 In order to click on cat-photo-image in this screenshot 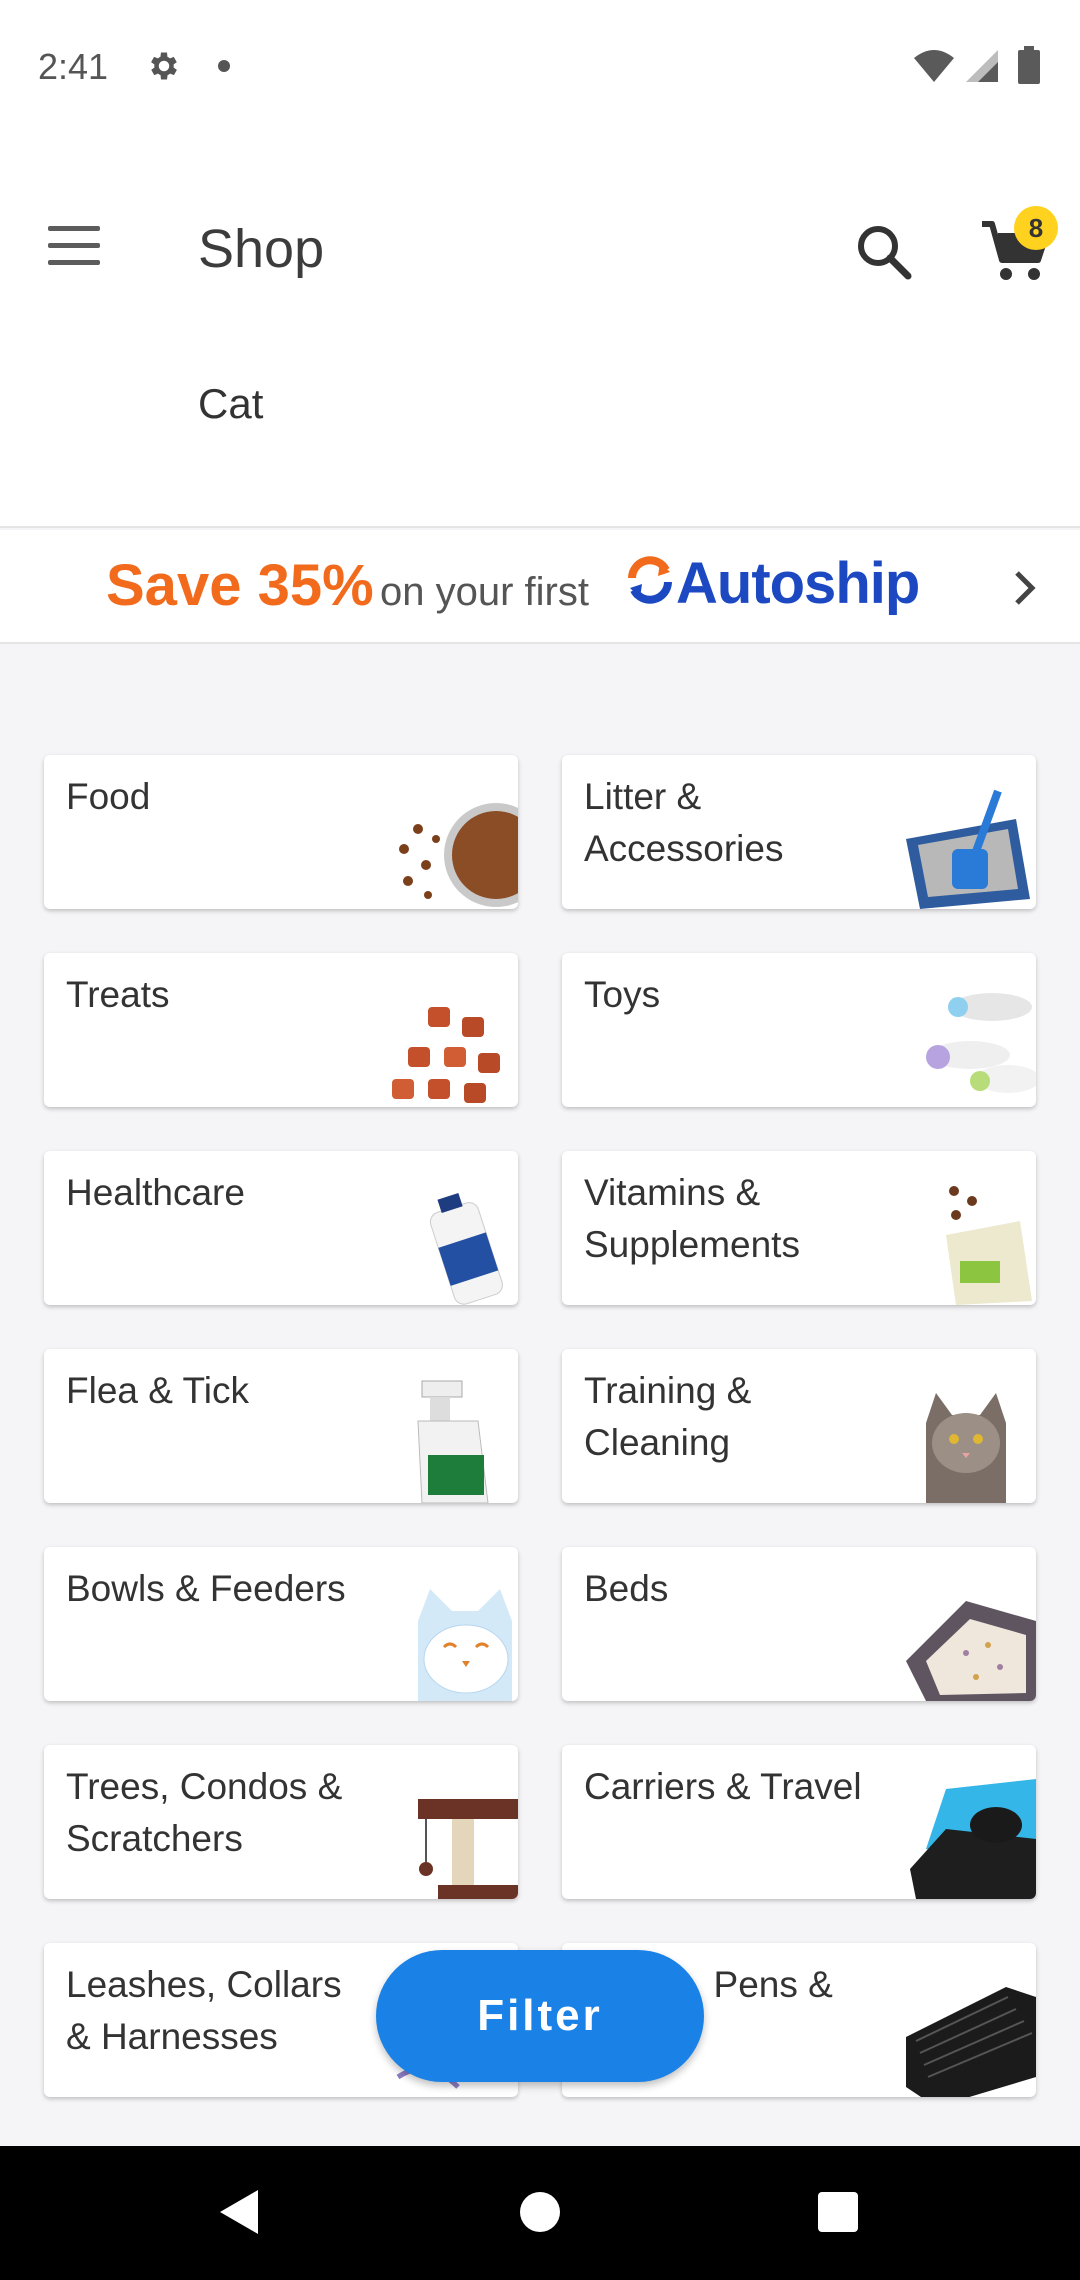, I will do `click(966, 1448)`.